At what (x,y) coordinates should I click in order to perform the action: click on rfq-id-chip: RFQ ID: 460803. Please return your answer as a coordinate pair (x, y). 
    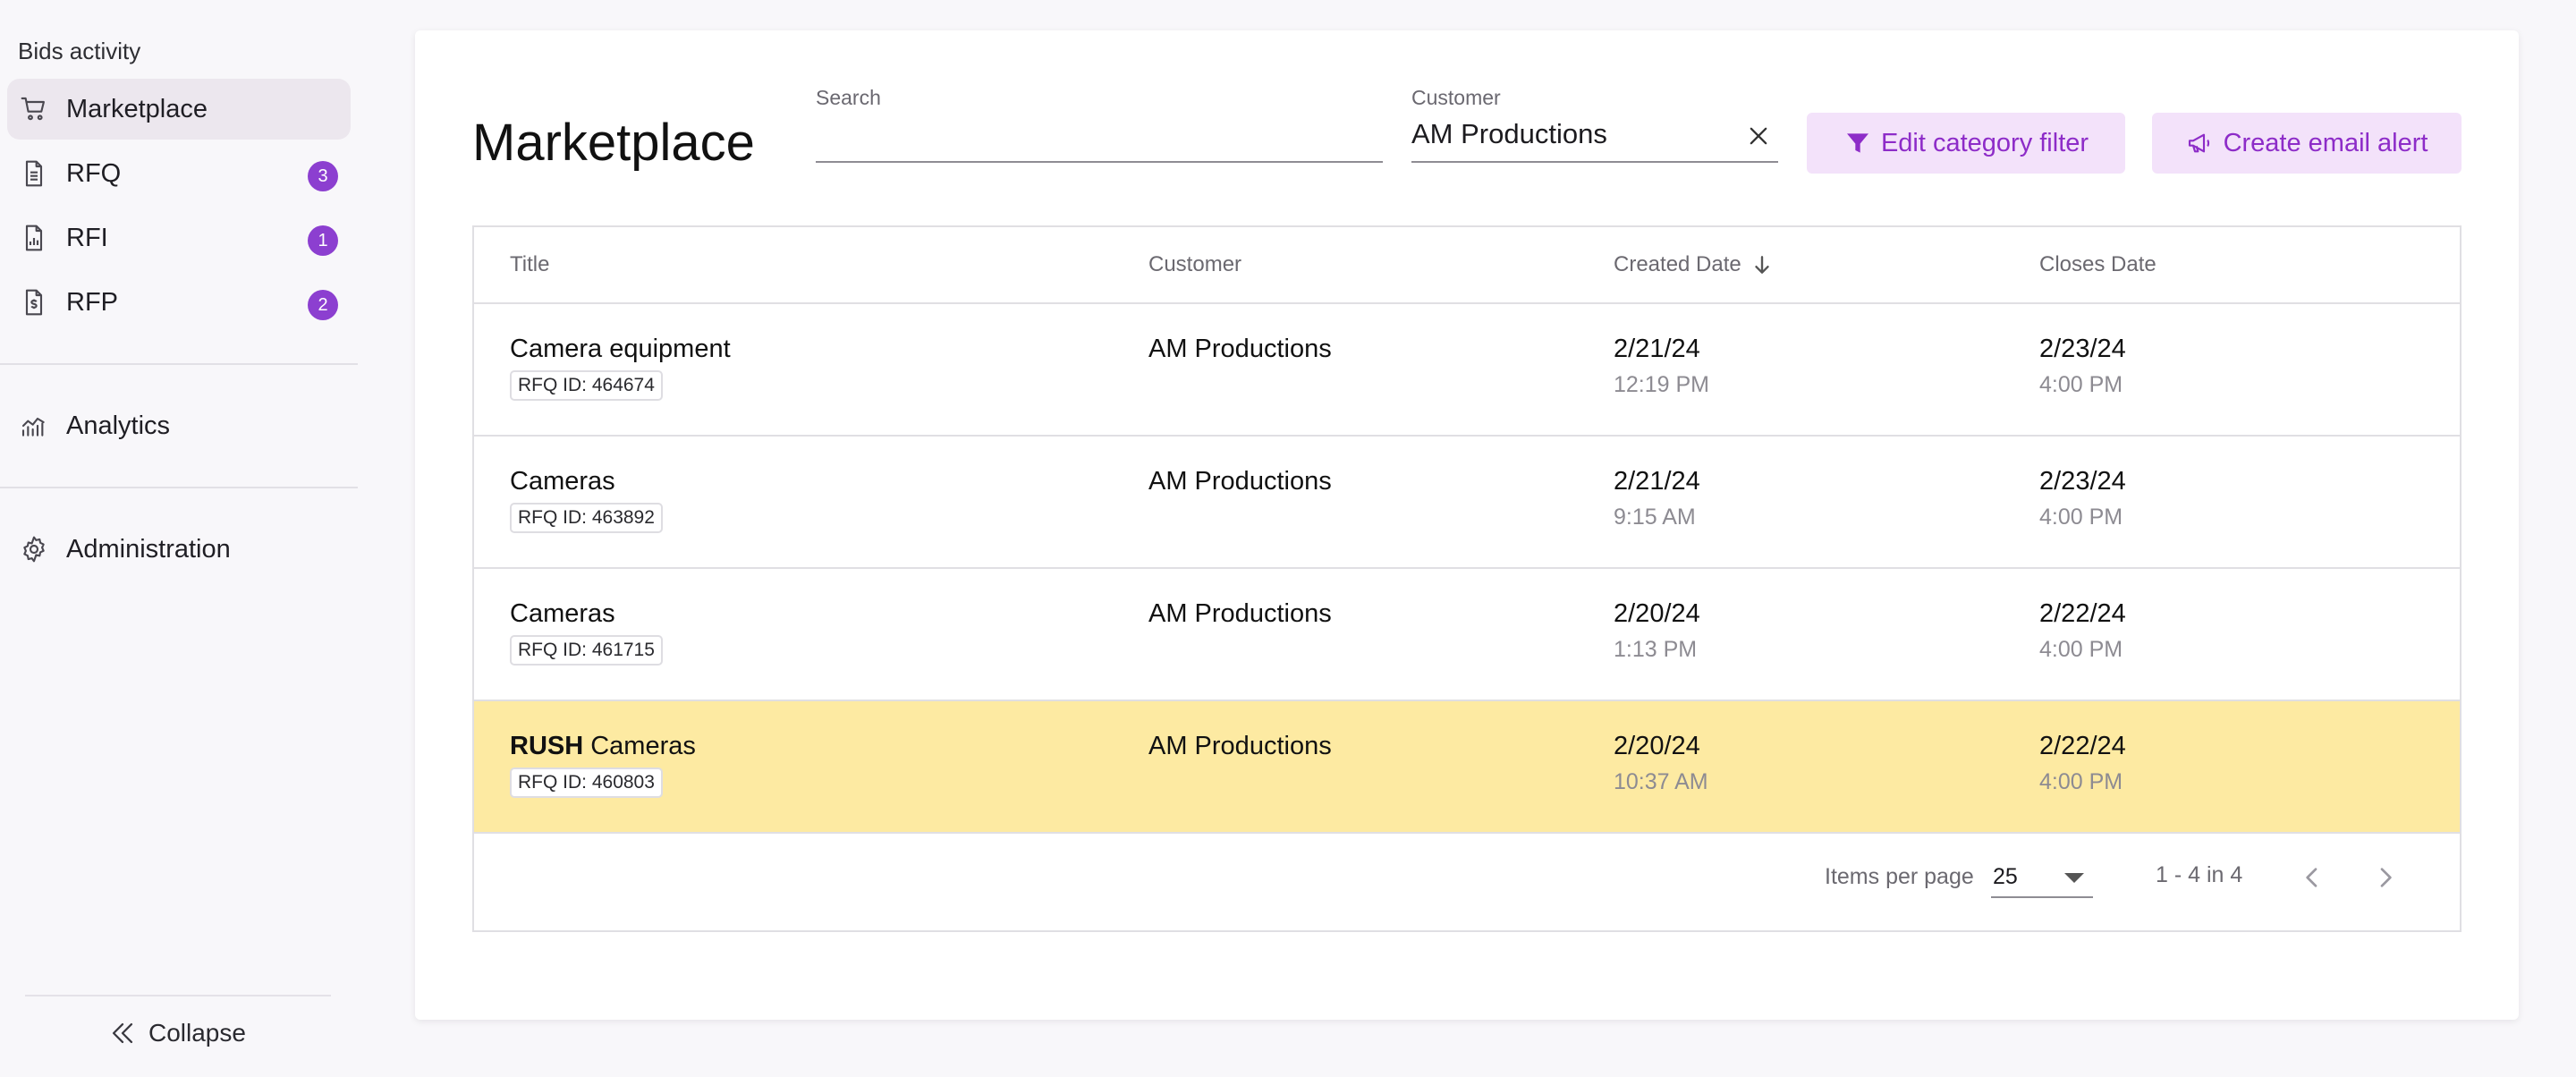
    Looking at the image, I should click on (586, 782).